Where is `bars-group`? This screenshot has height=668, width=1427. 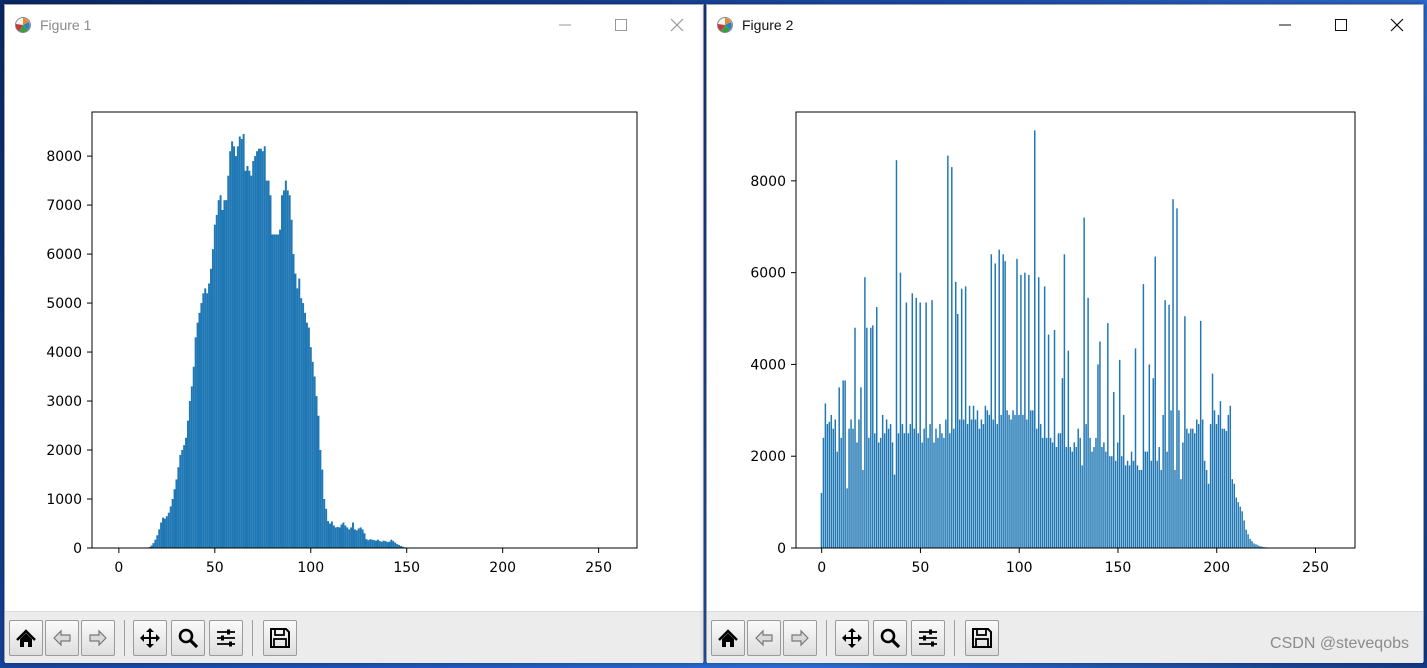 bars-group is located at coordinates (283, 341).